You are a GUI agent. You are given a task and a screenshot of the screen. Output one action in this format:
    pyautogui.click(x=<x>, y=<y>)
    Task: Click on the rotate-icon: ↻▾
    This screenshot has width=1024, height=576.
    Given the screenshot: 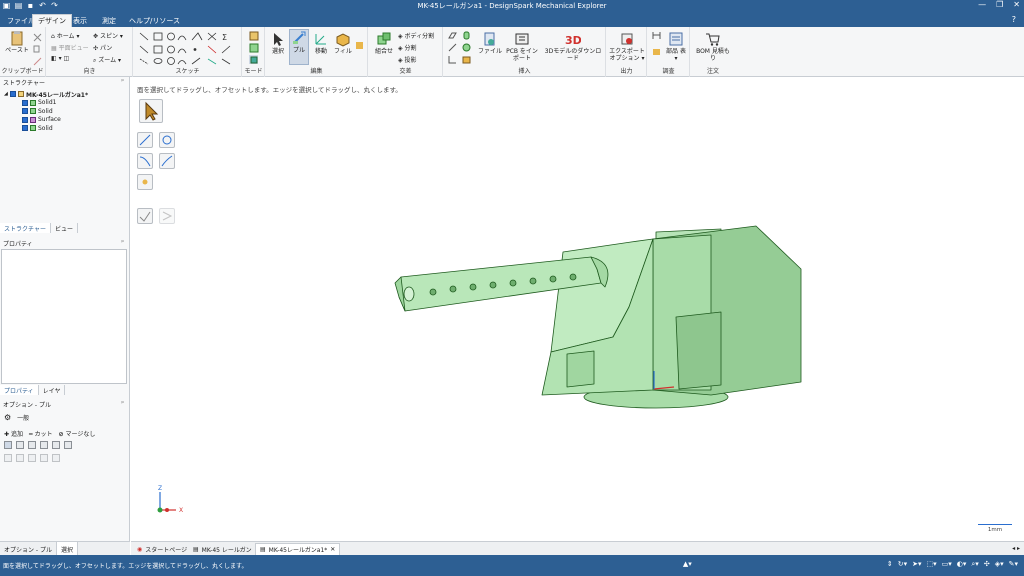 What is the action you would take?
    pyautogui.click(x=902, y=564)
    